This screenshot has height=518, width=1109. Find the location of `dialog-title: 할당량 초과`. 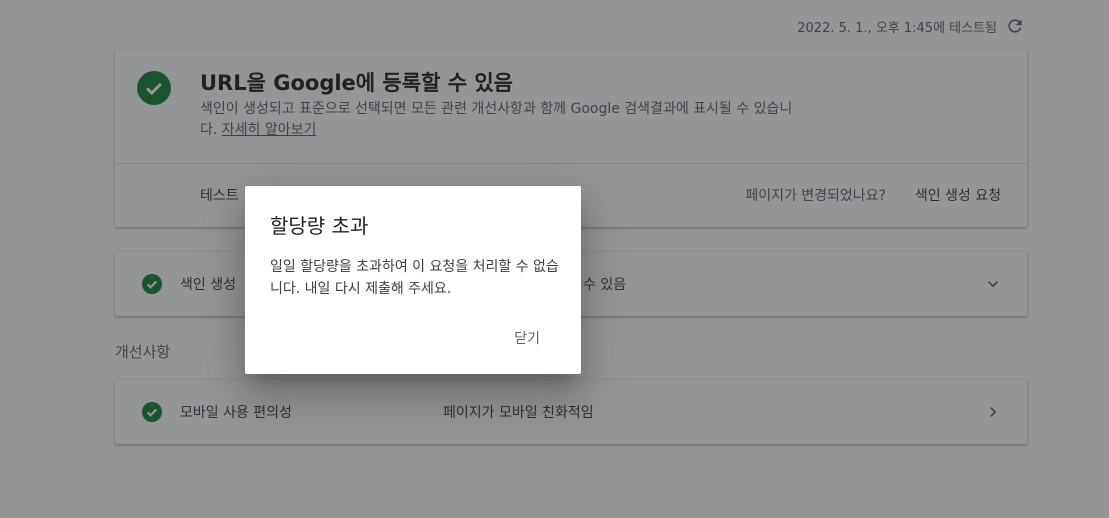

dialog-title: 할당량 초과 is located at coordinates (319, 226).